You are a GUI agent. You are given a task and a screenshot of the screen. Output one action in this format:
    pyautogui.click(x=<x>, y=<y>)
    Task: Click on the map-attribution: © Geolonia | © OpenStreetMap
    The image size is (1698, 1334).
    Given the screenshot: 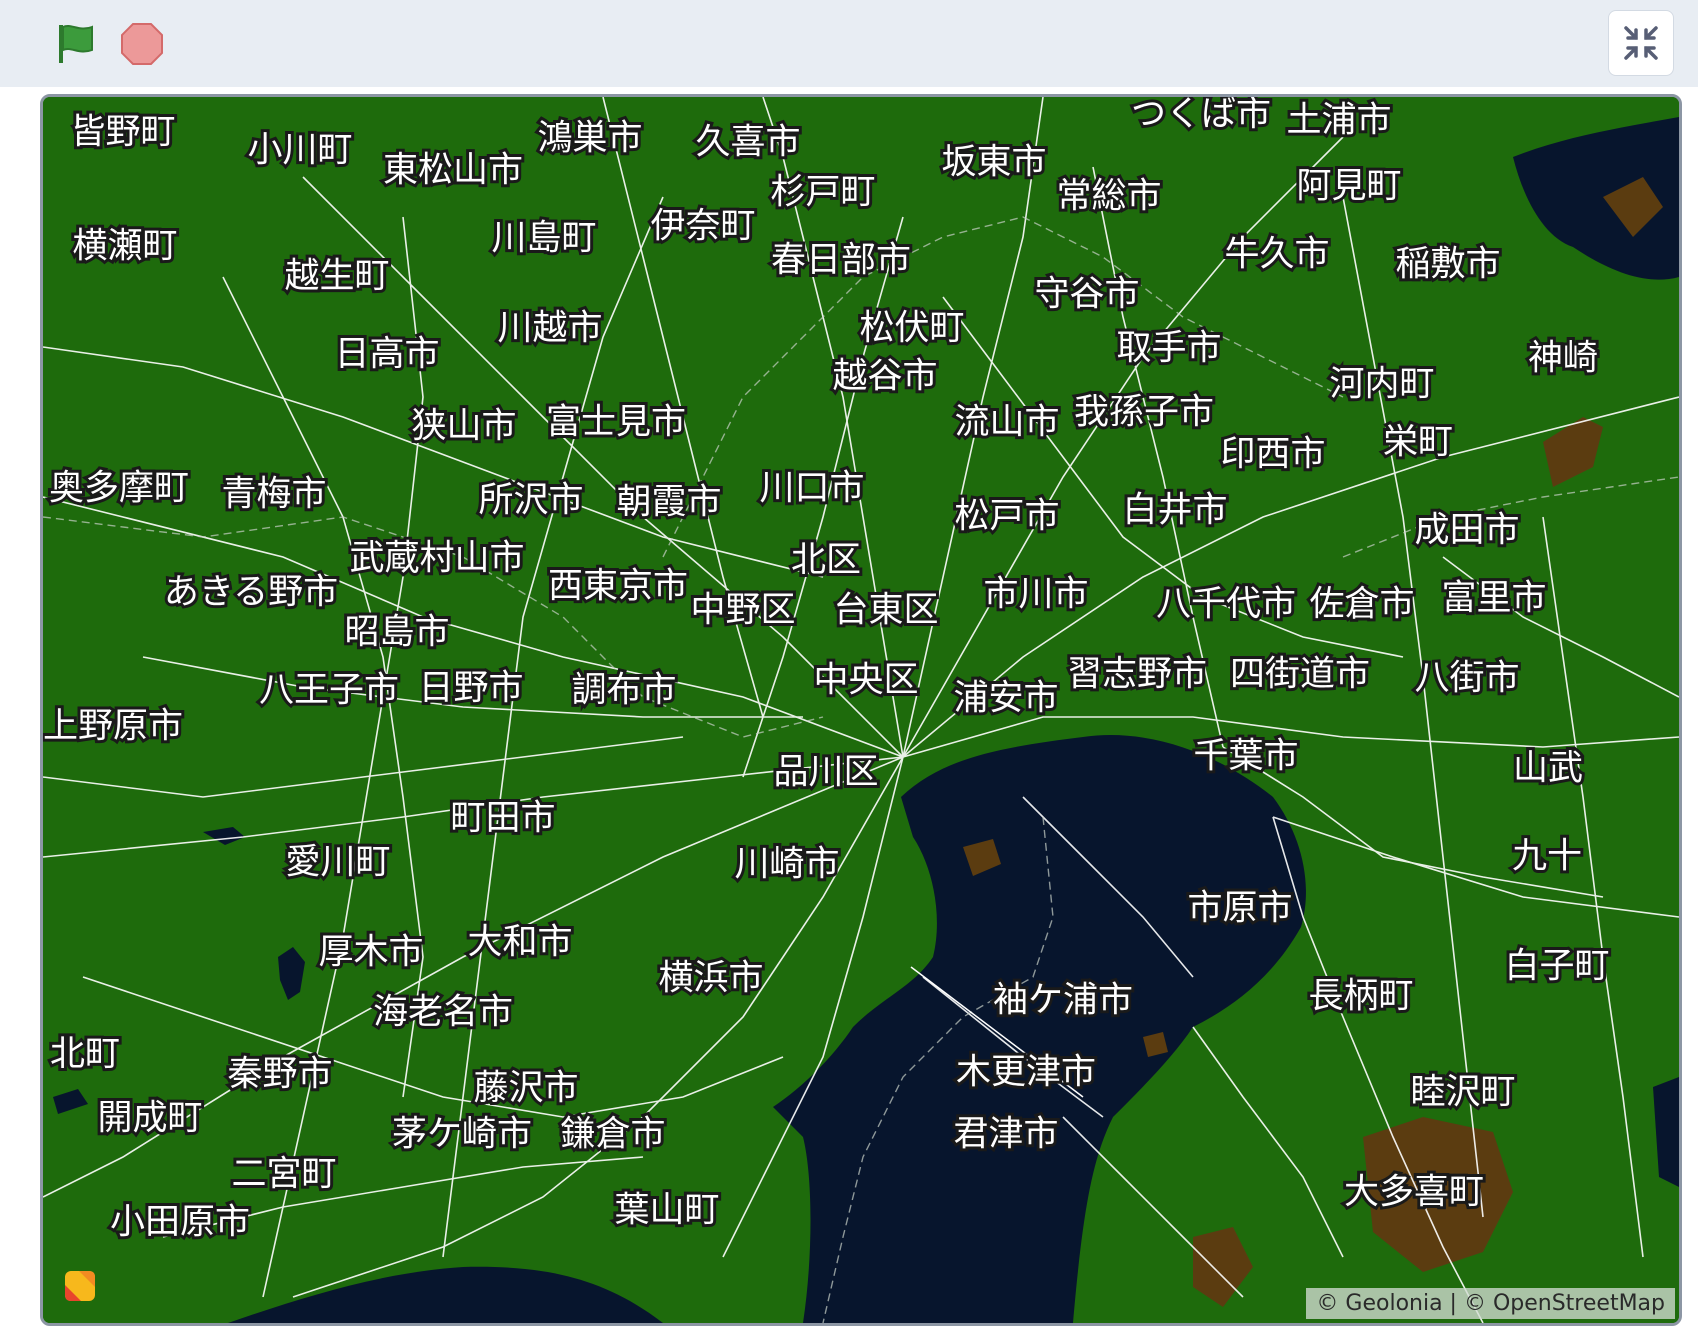 What is the action you would take?
    pyautogui.click(x=1490, y=1303)
    